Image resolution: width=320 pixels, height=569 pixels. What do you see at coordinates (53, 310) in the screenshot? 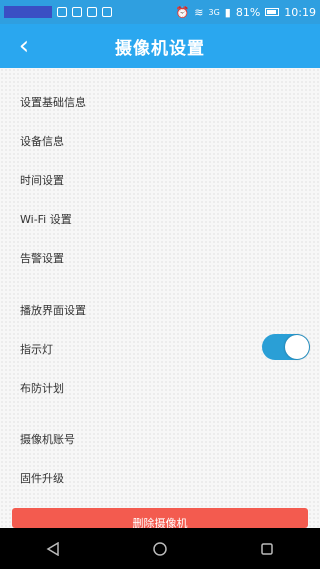
I see `menu-item-playback-ui: 播放界面设置` at bounding box center [53, 310].